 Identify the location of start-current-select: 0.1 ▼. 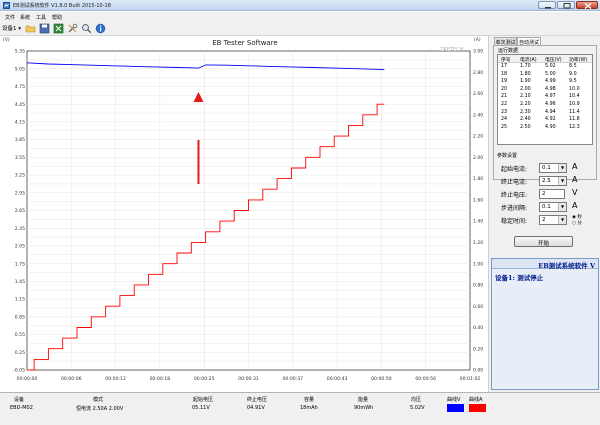
(553, 168).